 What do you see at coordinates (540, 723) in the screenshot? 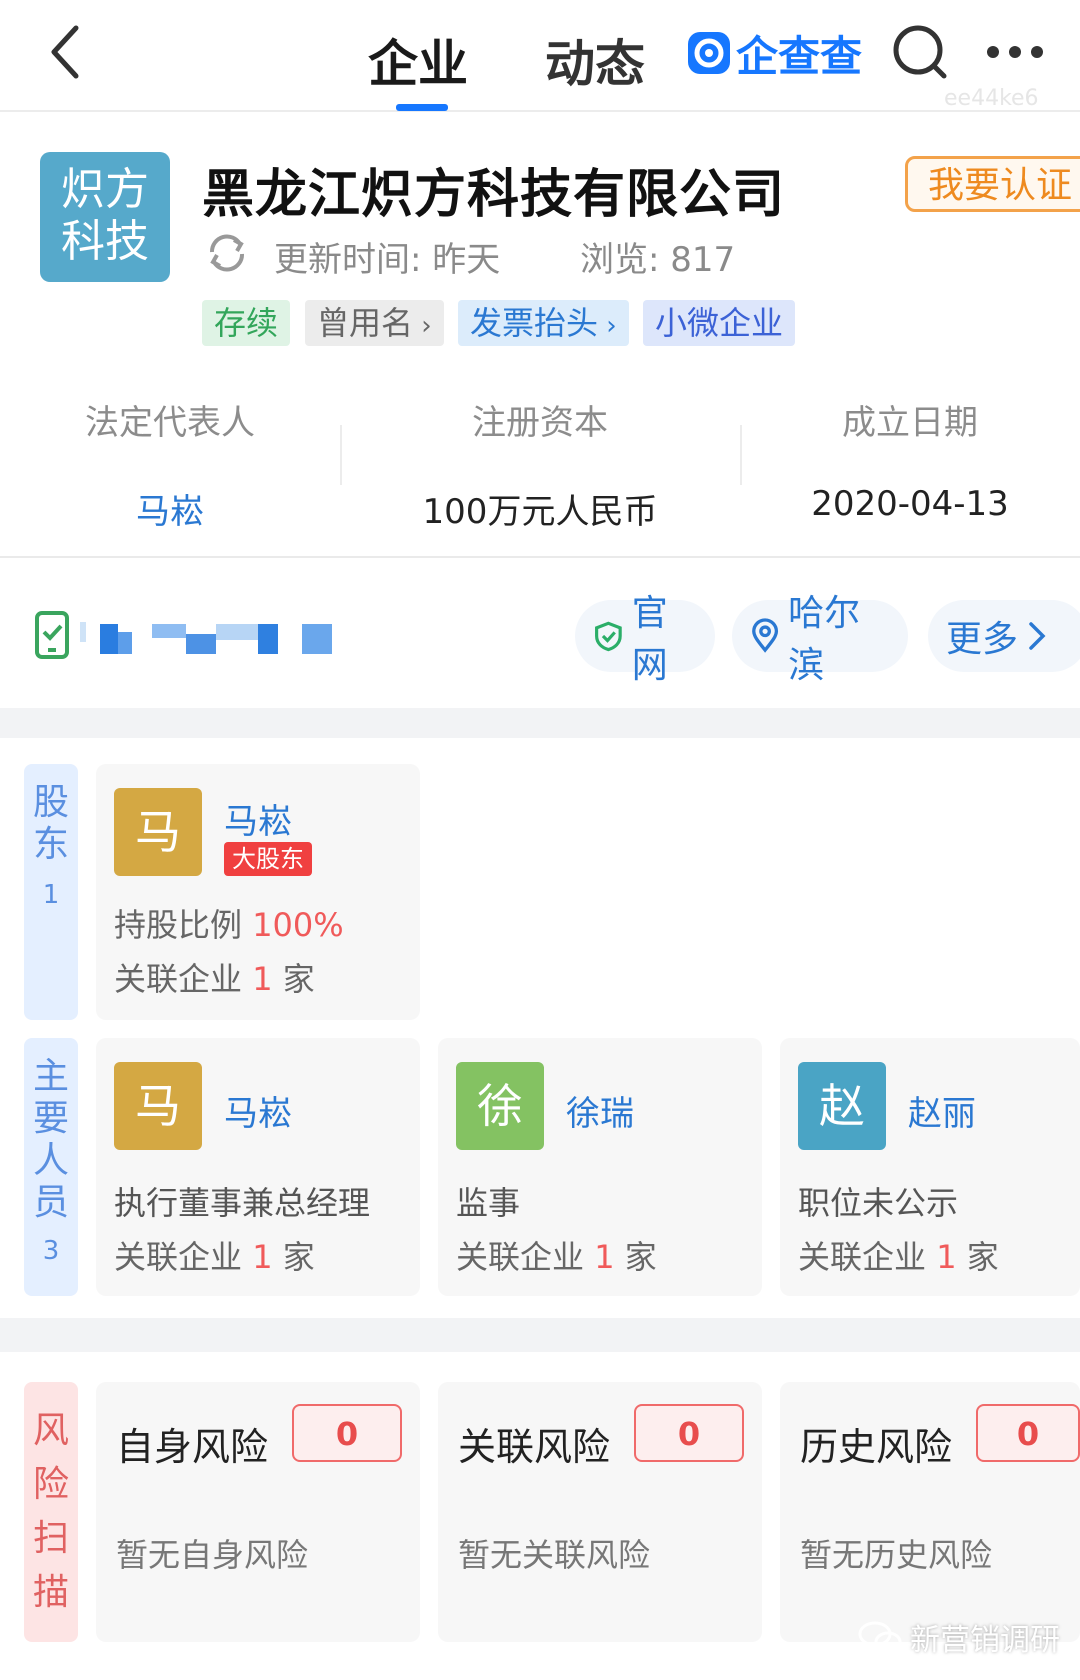
I see `section-gap` at bounding box center [540, 723].